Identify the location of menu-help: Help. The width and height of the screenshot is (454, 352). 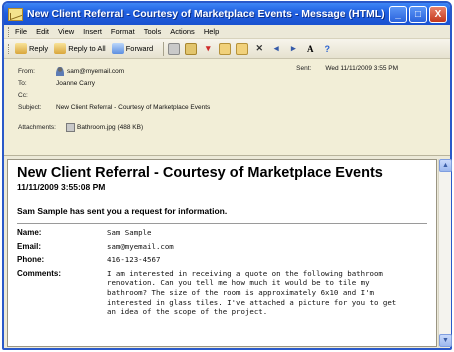
(211, 31).